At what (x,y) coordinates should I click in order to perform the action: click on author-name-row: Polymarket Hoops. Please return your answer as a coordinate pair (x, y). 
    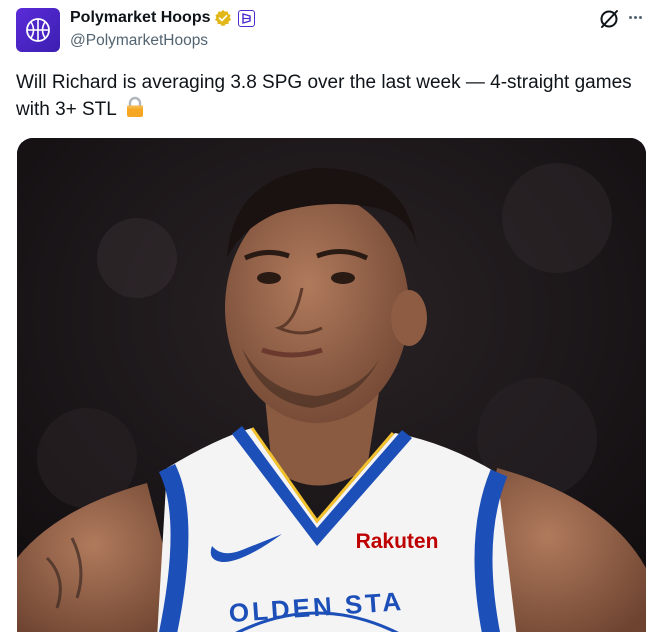
    Looking at the image, I should click on (163, 18).